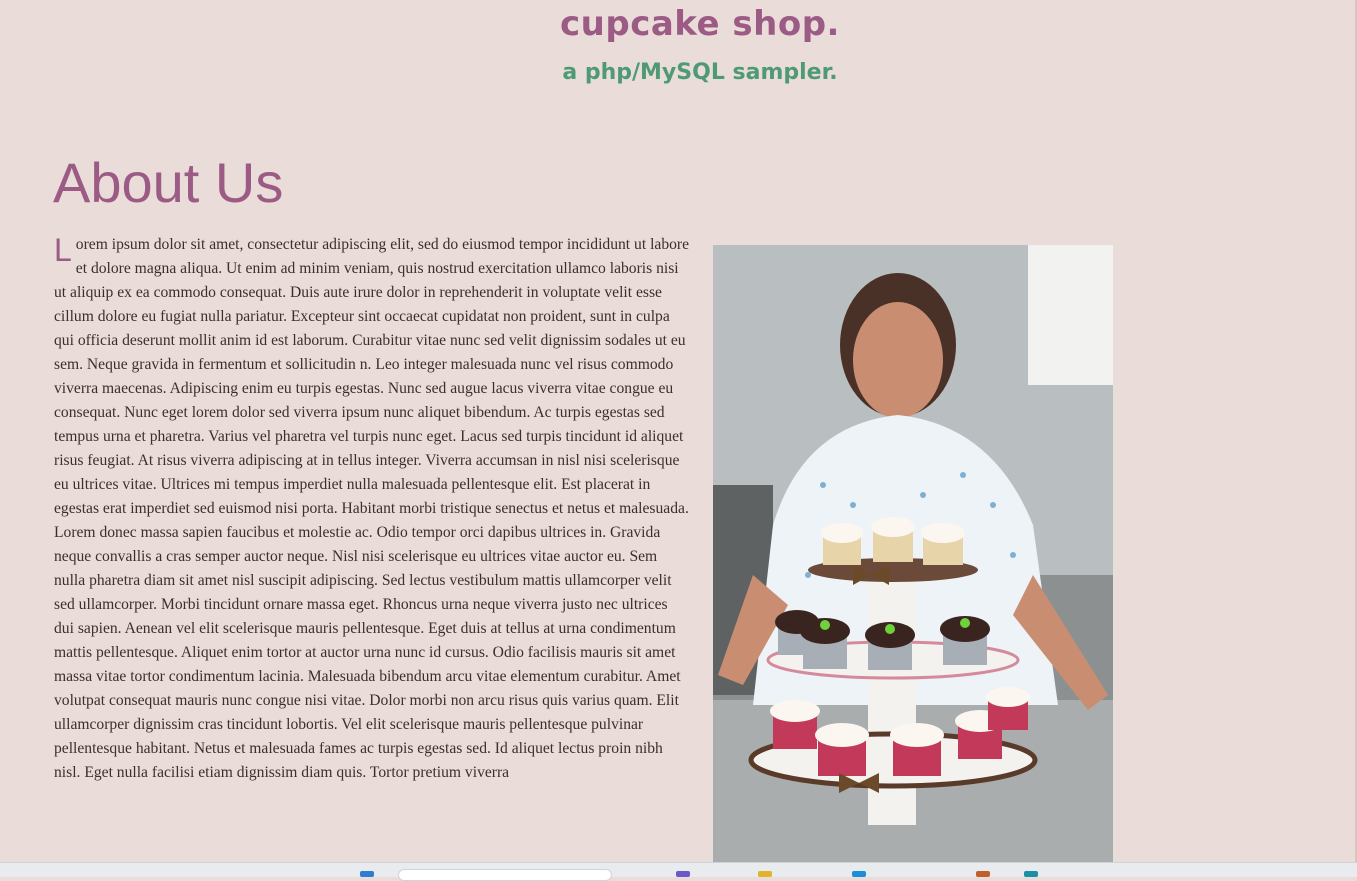 The image size is (1357, 881). Describe the element at coordinates (683, 874) in the screenshot. I see `app-icon` at that location.